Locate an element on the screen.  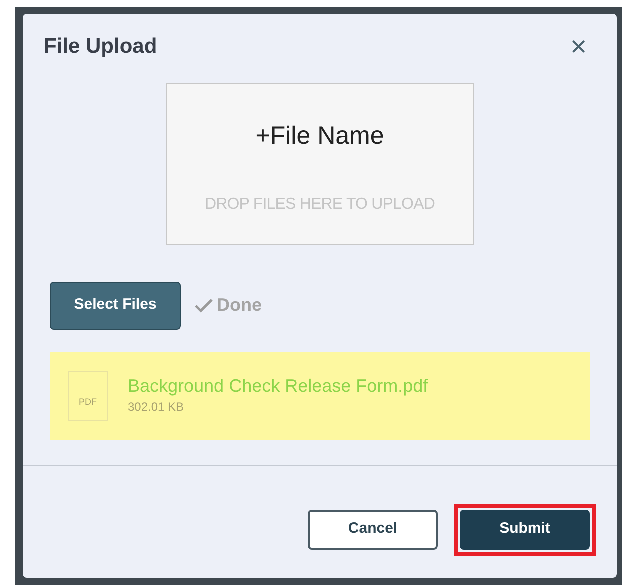
dialog-title: File Upload is located at coordinates (101, 47).